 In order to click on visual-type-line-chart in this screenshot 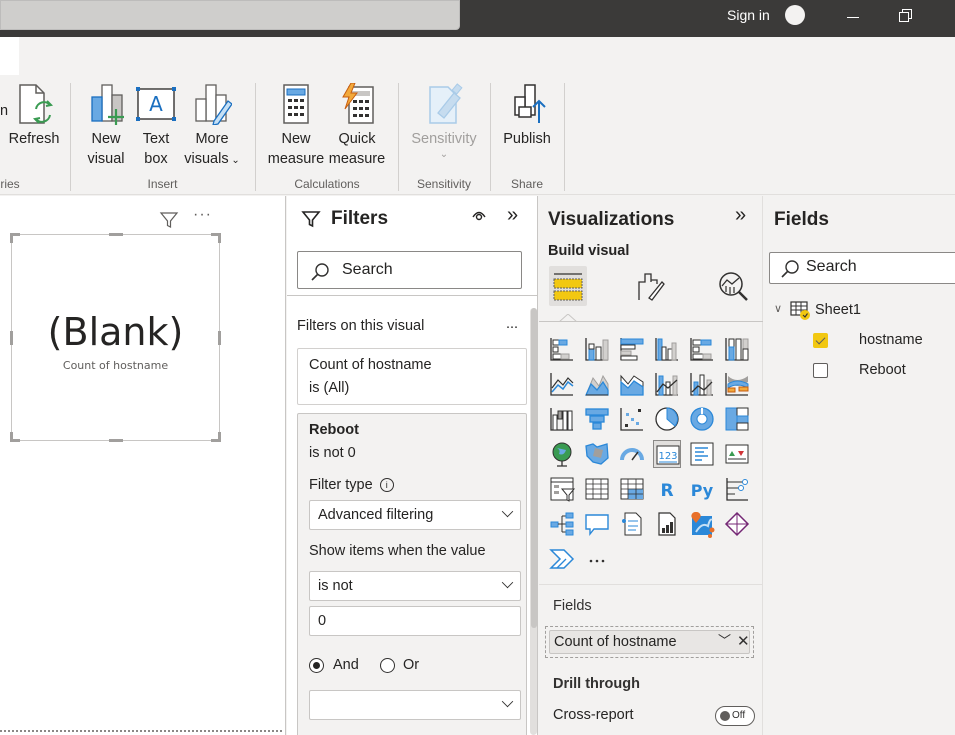, I will do `click(562, 384)`.